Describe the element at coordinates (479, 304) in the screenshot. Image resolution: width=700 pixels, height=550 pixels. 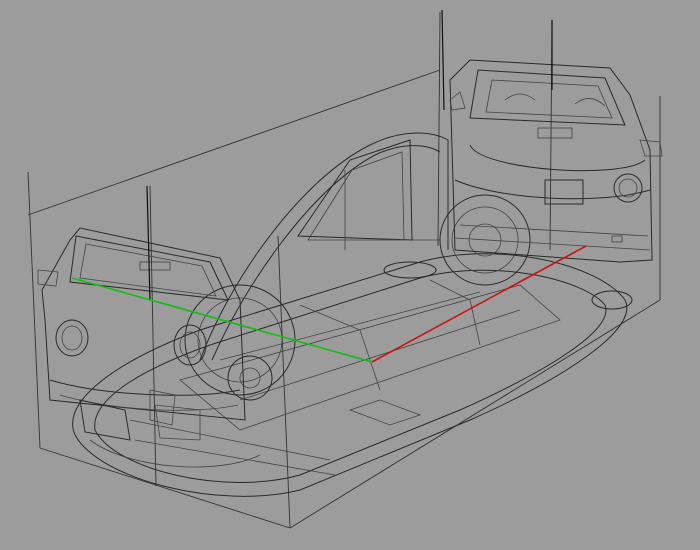
I see `x-axis-line` at that location.